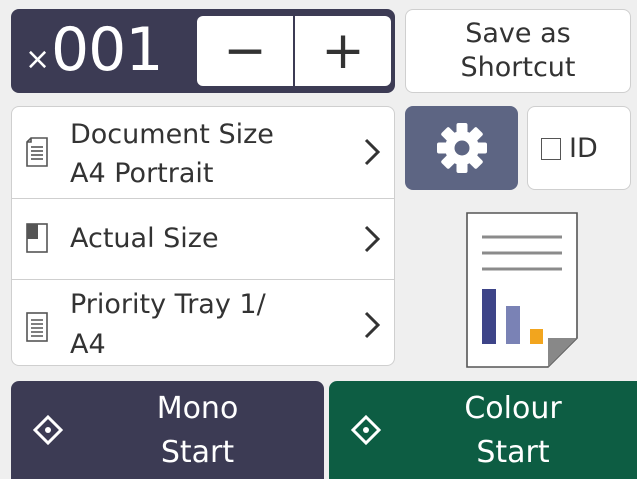 The image size is (637, 479). What do you see at coordinates (37, 238) in the screenshot?
I see `enlarge-reduce-icon` at bounding box center [37, 238].